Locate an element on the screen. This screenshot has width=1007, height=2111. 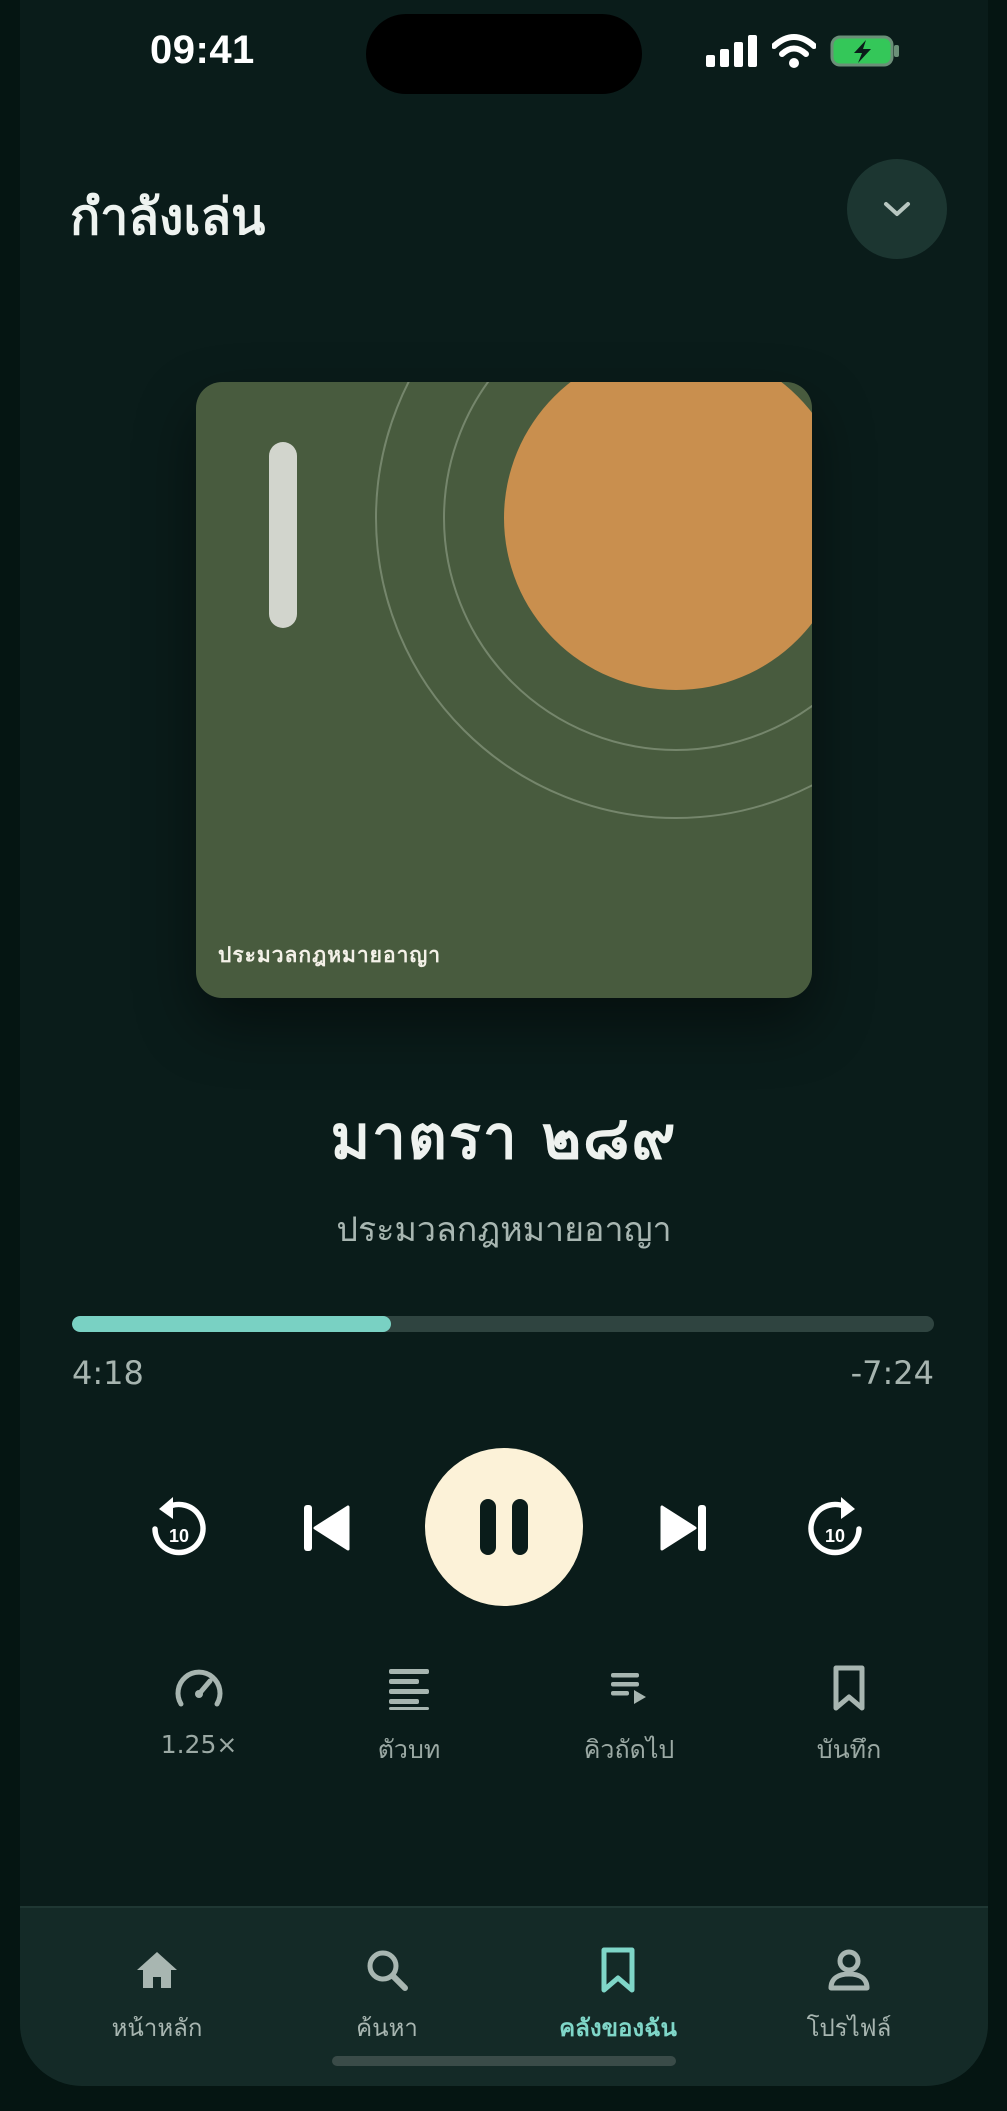
tab-profile-label: โปรไฟล์ is located at coordinates (849, 2028).